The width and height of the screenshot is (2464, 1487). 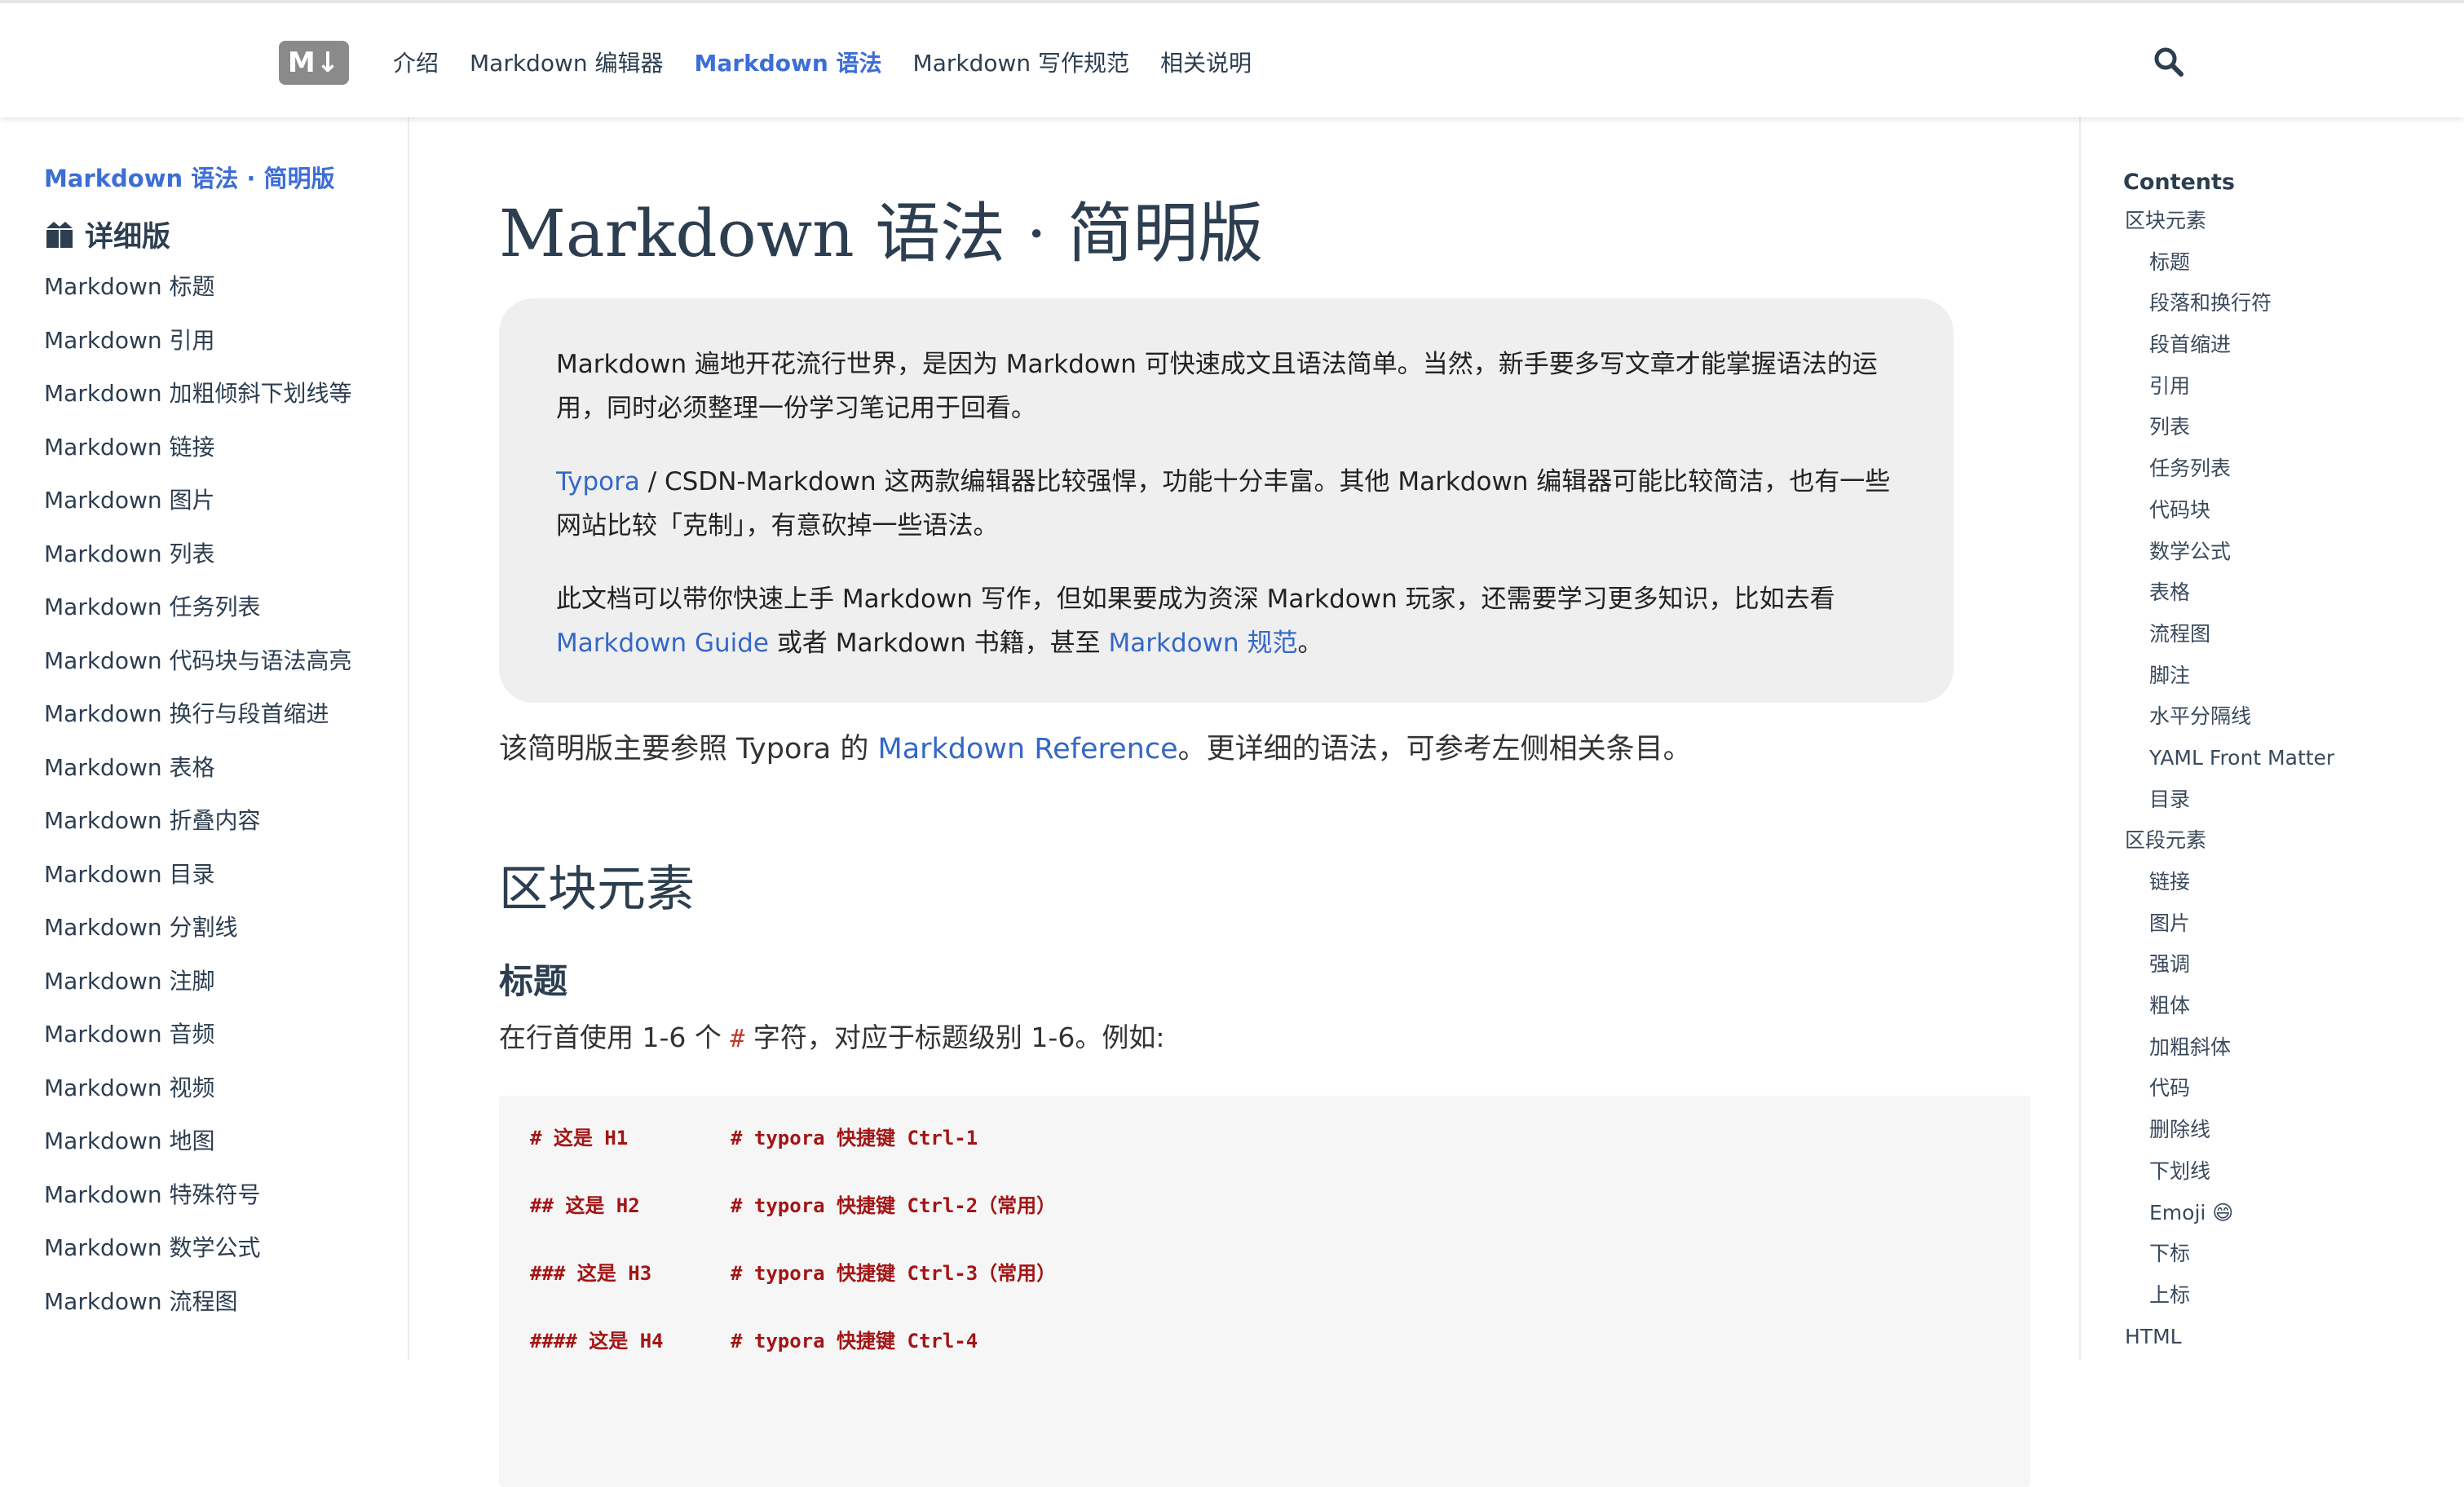 I want to click on sidebar-item: Markdown 代码块与语法高亮, so click(x=198, y=674).